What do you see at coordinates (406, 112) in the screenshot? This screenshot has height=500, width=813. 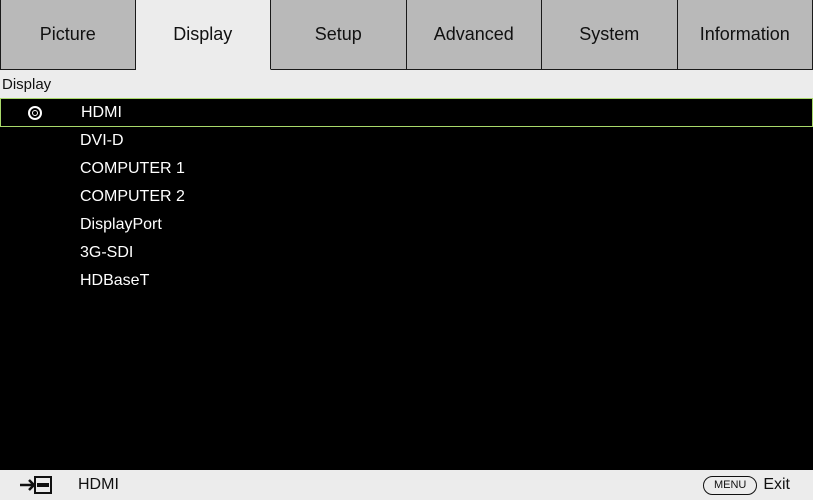 I see `input-item-hdmi: HDMI` at bounding box center [406, 112].